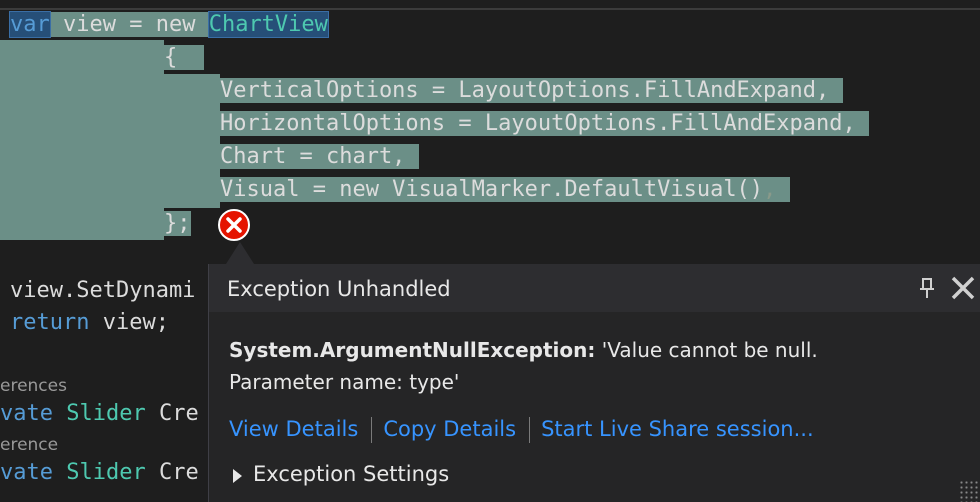  What do you see at coordinates (89, 322) in the screenshot?
I see `code-line-9: return view;` at bounding box center [89, 322].